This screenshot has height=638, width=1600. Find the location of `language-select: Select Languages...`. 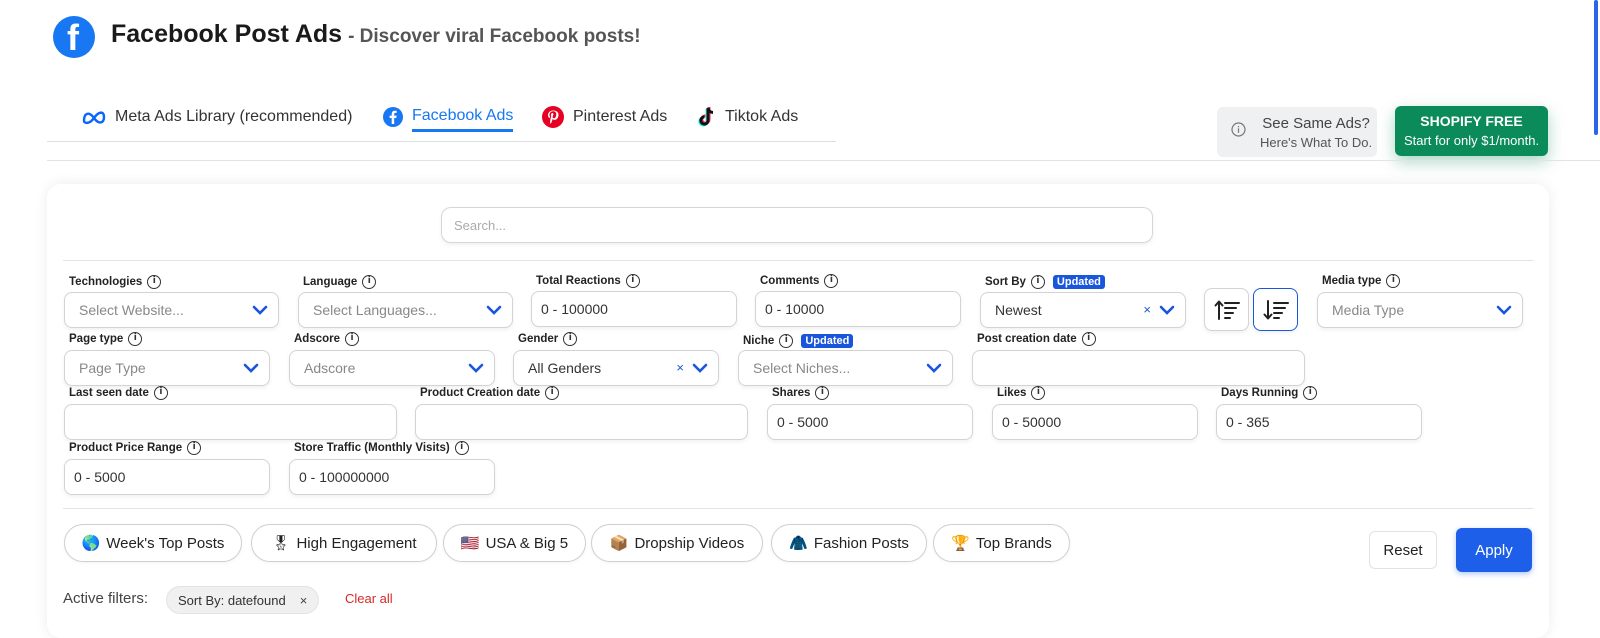

language-select: Select Languages... is located at coordinates (405, 310).